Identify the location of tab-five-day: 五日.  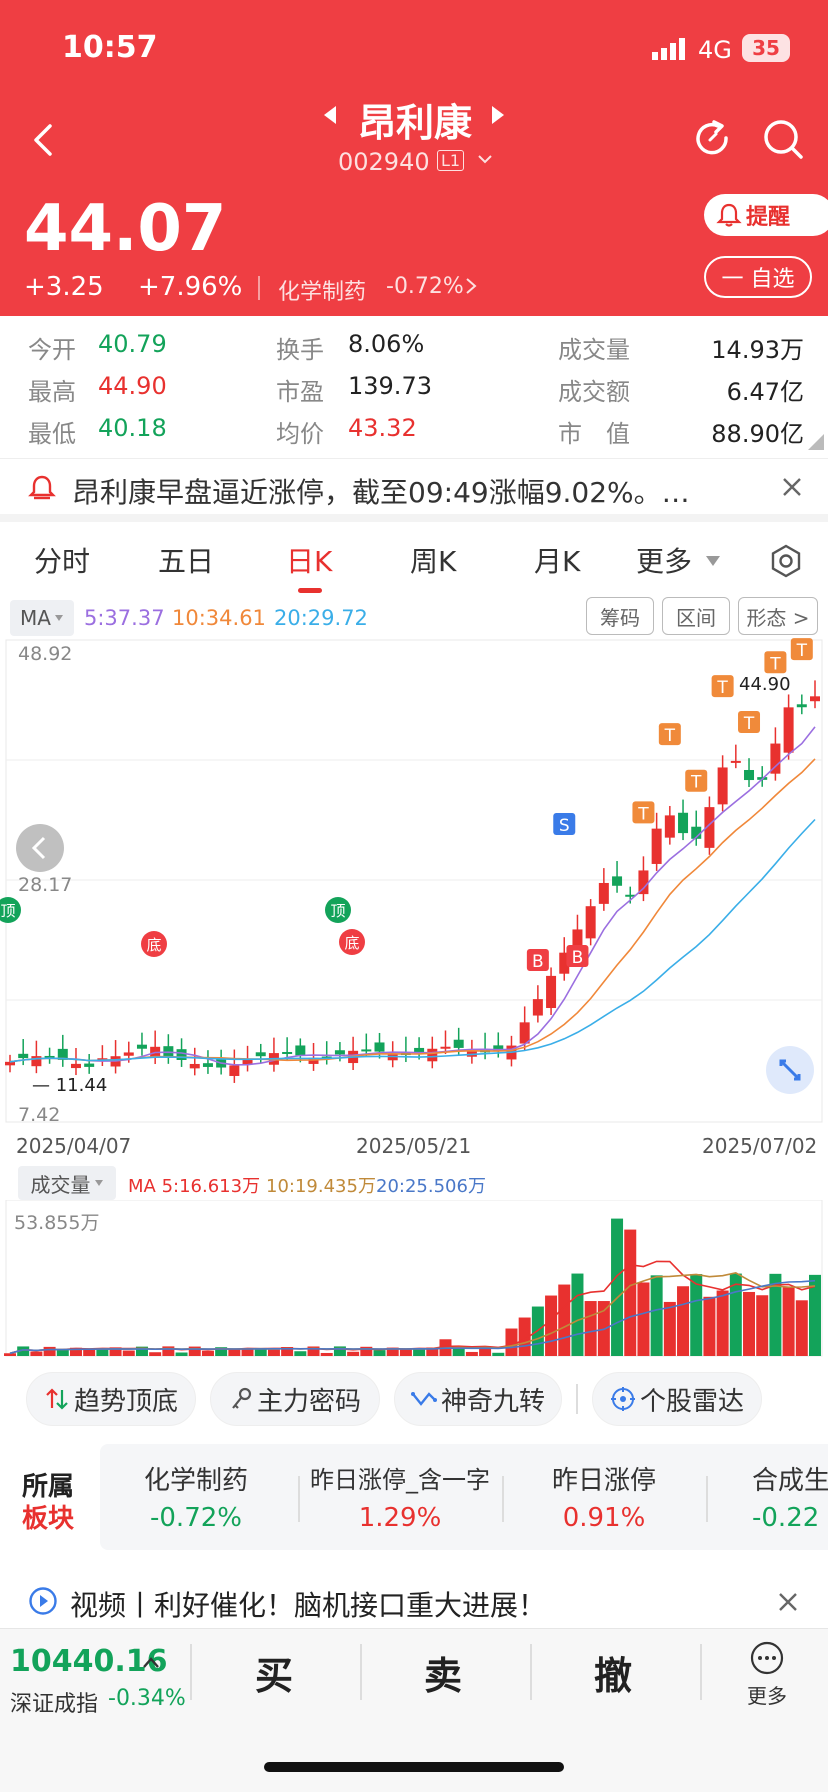
(186, 560).